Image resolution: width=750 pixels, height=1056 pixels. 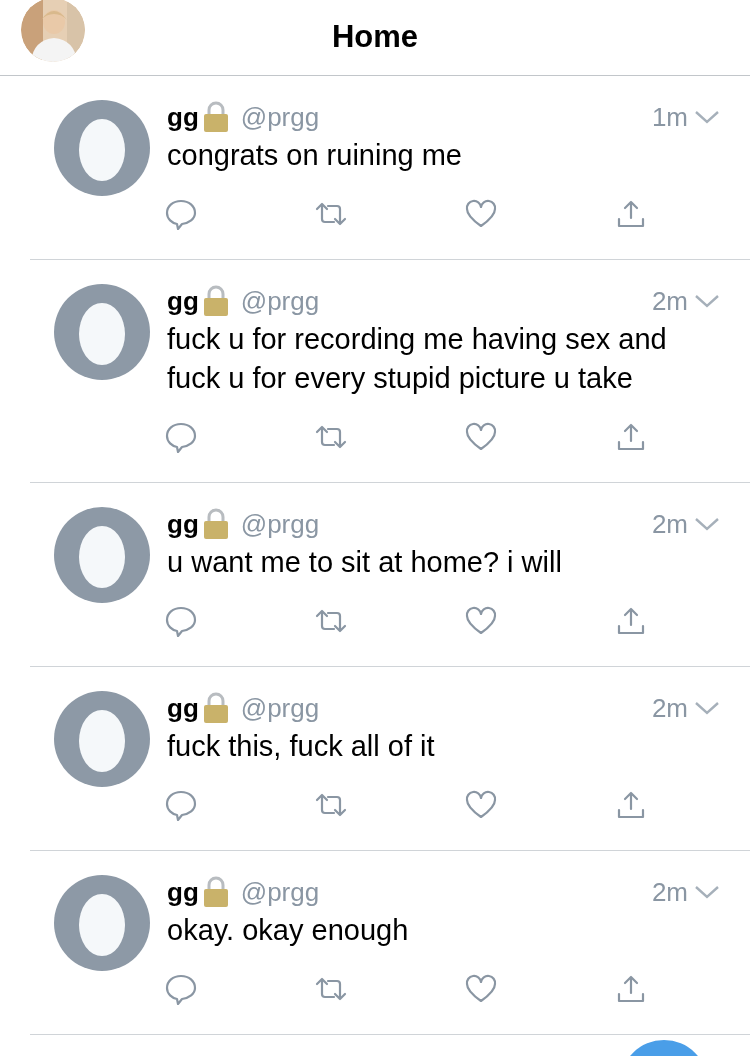 What do you see at coordinates (365, 562) in the screenshot?
I see `tweet-text: u want me to sit at home? i will` at bounding box center [365, 562].